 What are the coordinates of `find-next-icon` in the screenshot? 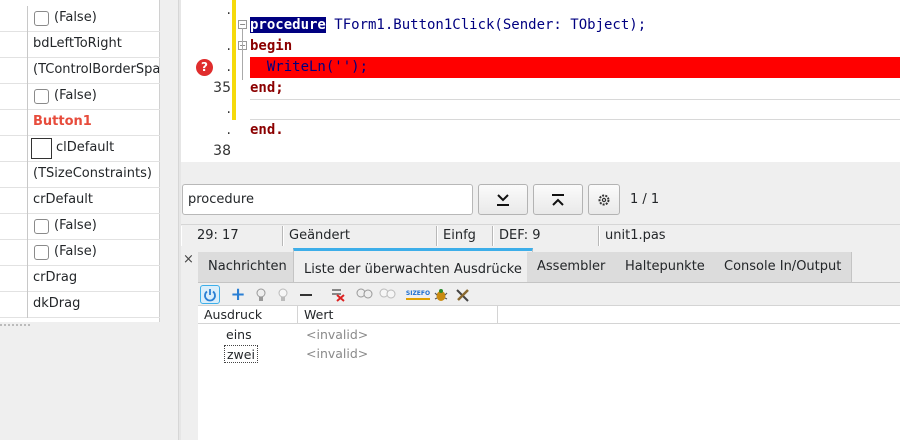 It's located at (503, 199).